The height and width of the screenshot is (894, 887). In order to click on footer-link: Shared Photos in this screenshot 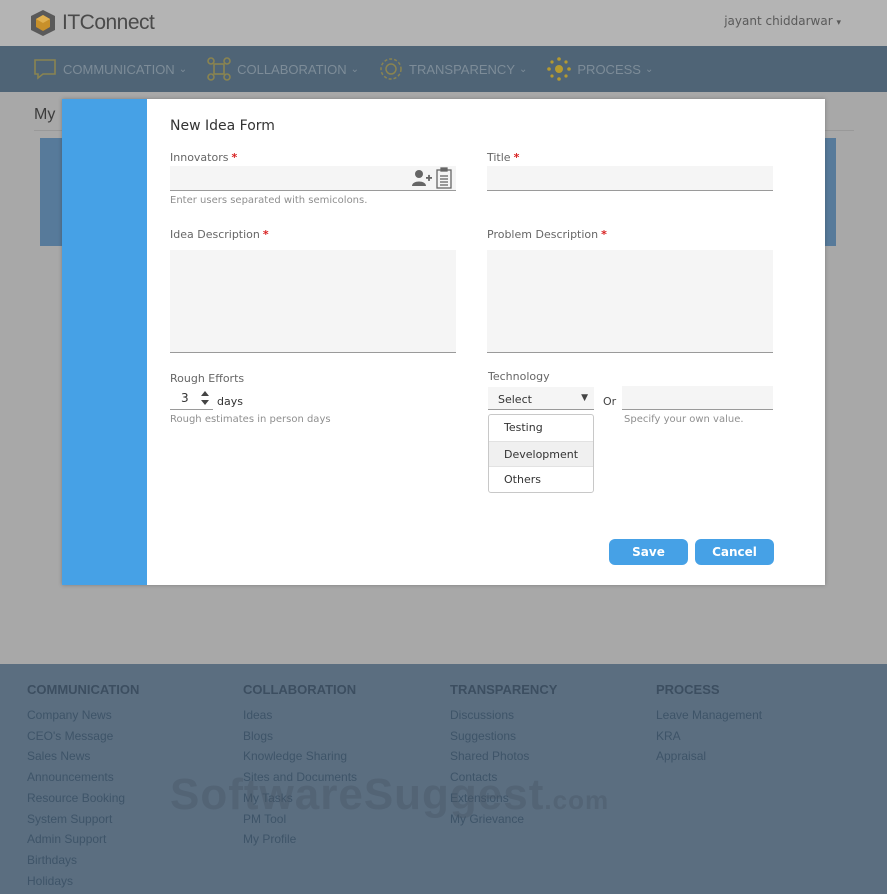, I will do `click(503, 756)`.